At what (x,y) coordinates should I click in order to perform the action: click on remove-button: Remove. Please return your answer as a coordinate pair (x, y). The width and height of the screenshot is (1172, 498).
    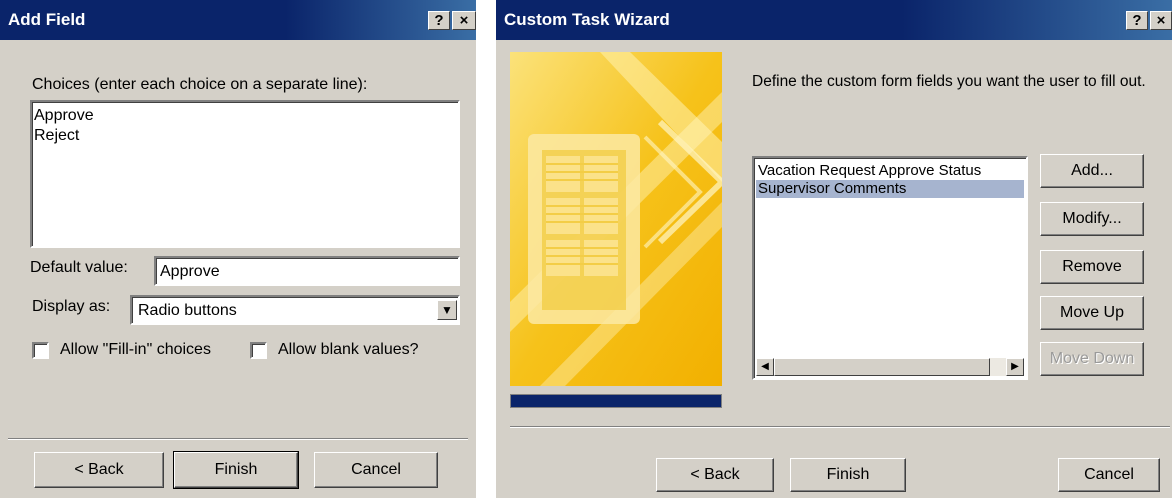
    Looking at the image, I should click on (1092, 267).